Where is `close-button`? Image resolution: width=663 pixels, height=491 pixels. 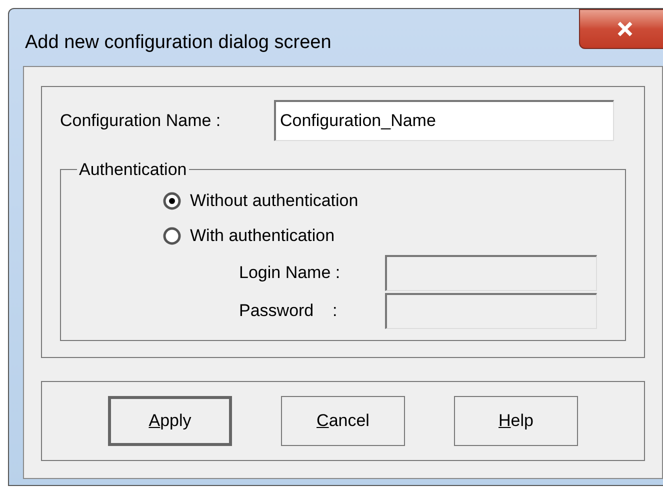
close-button is located at coordinates (621, 29).